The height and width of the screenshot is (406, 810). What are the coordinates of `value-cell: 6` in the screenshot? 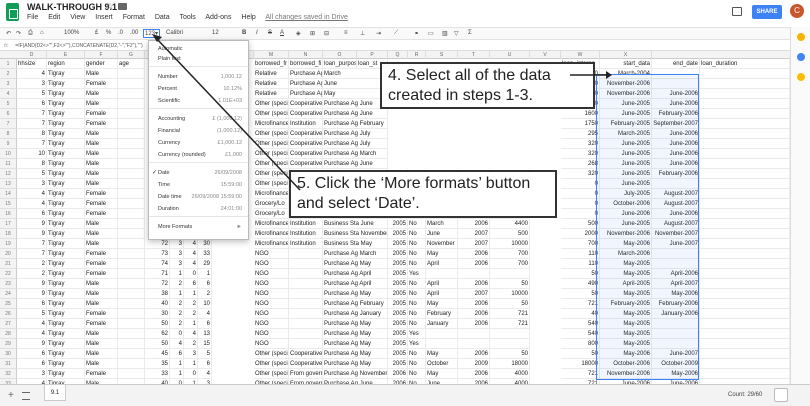 It's located at (205, 364).